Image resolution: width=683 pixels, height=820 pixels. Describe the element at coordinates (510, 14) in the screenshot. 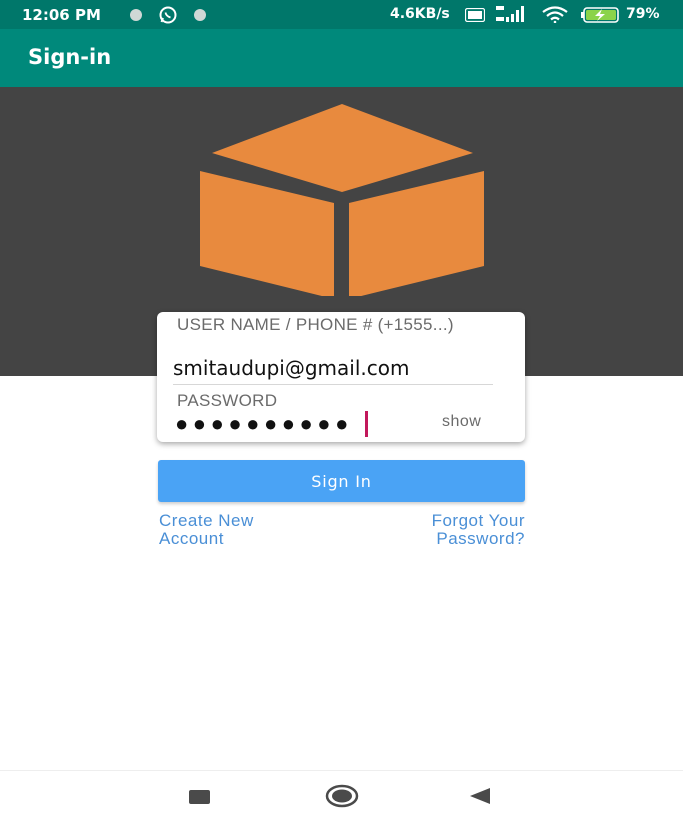

I see `signal-icon` at that location.